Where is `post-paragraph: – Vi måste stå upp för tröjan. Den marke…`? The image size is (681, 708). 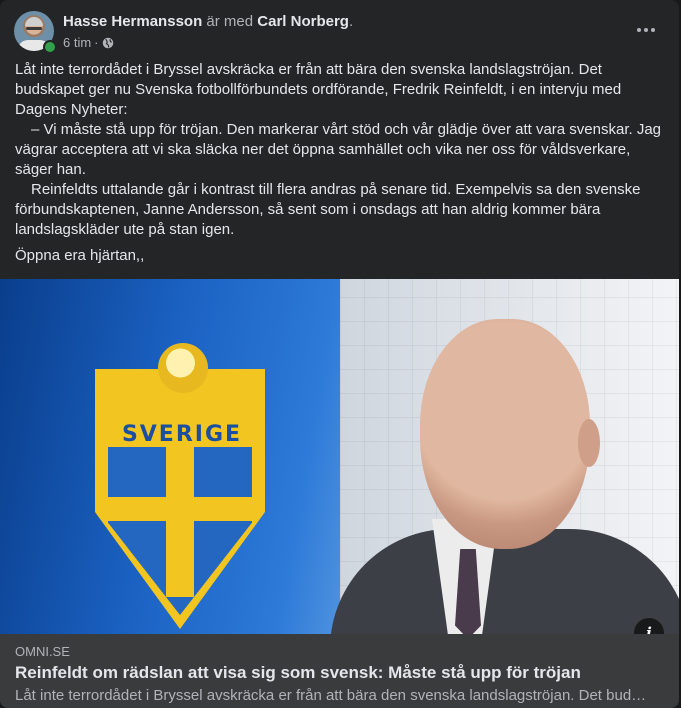 post-paragraph: – Vi måste stå upp för tröjan. Den marke… is located at coordinates (338, 149).